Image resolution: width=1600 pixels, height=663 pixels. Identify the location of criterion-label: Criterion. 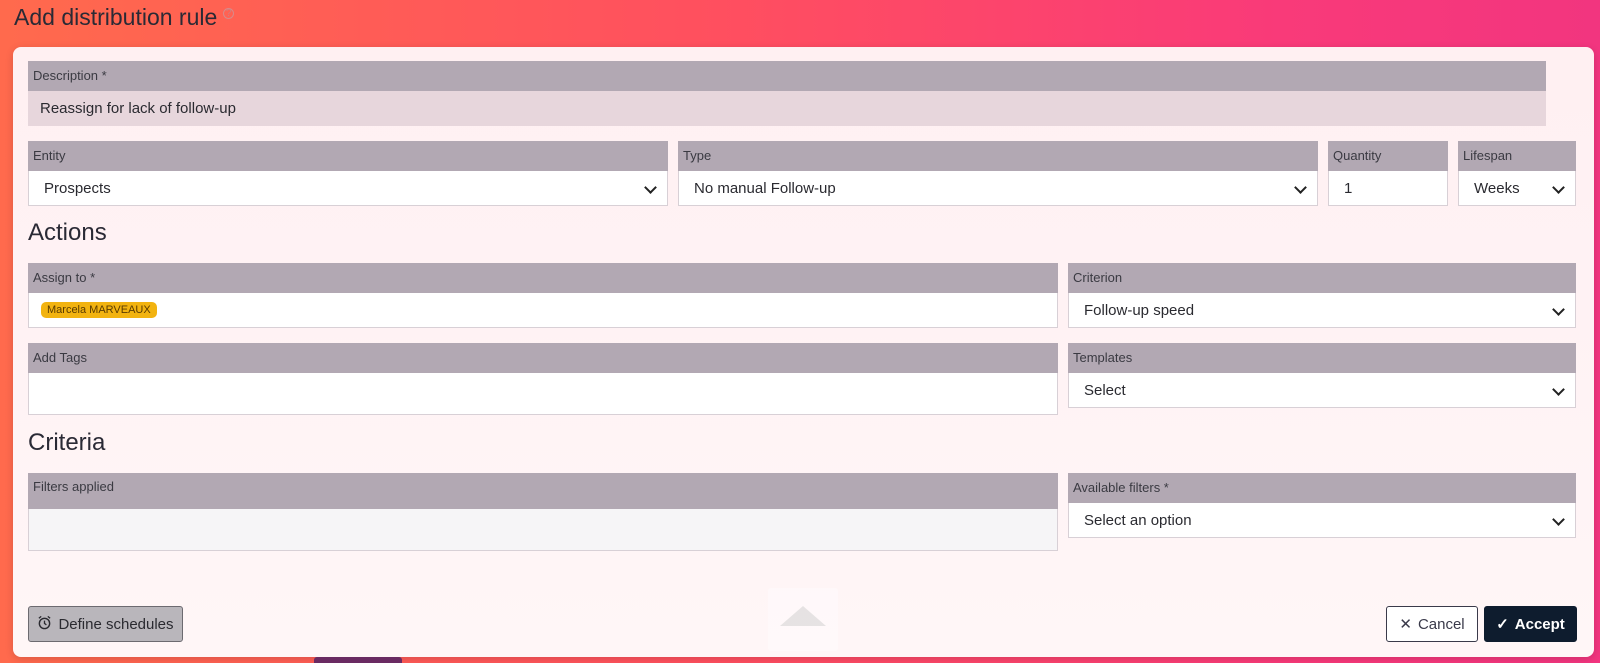
(1322, 278).